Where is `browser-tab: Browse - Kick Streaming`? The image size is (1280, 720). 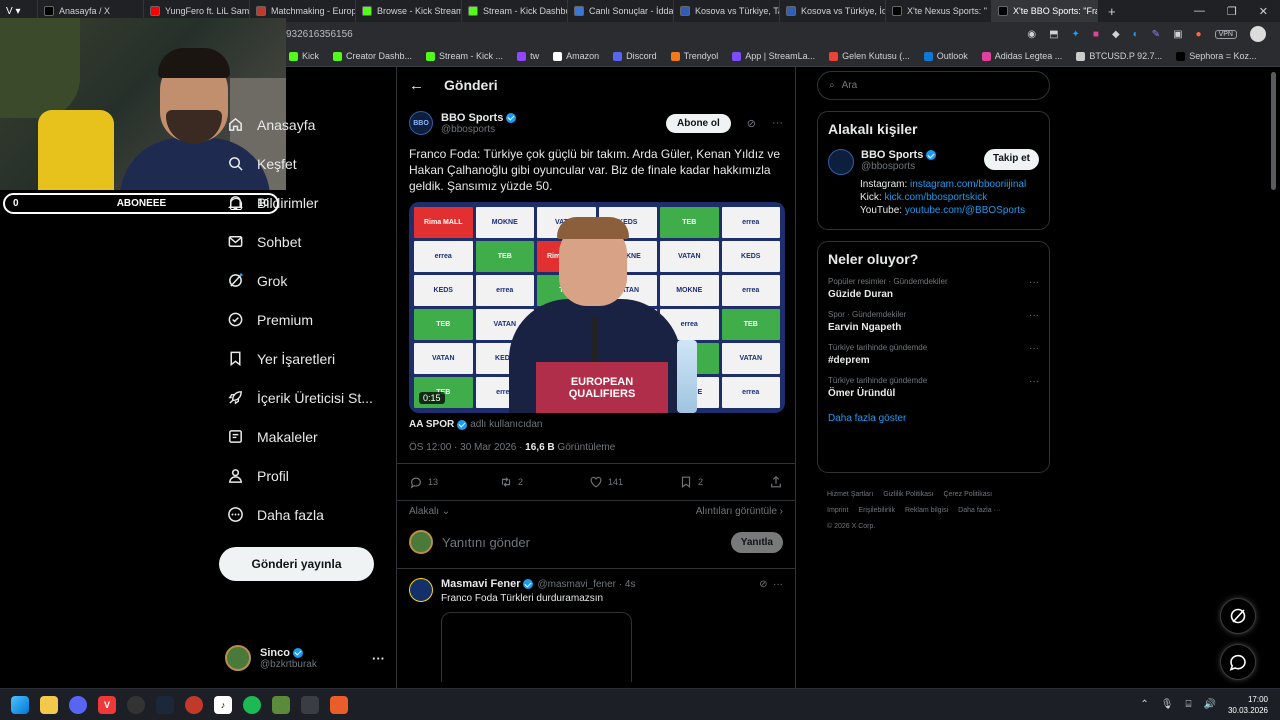
browser-tab: Browse - Kick Streaming is located at coordinates (409, 11).